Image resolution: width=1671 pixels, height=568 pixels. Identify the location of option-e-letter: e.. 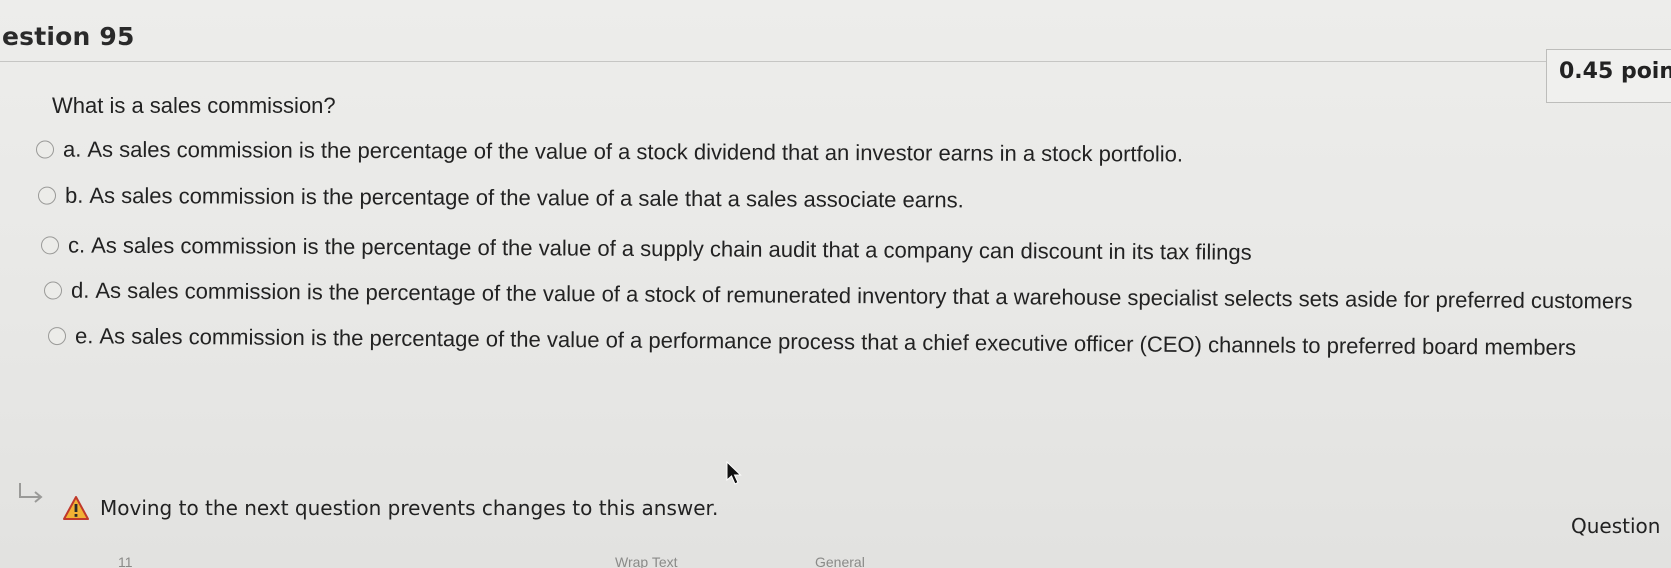
(84, 336).